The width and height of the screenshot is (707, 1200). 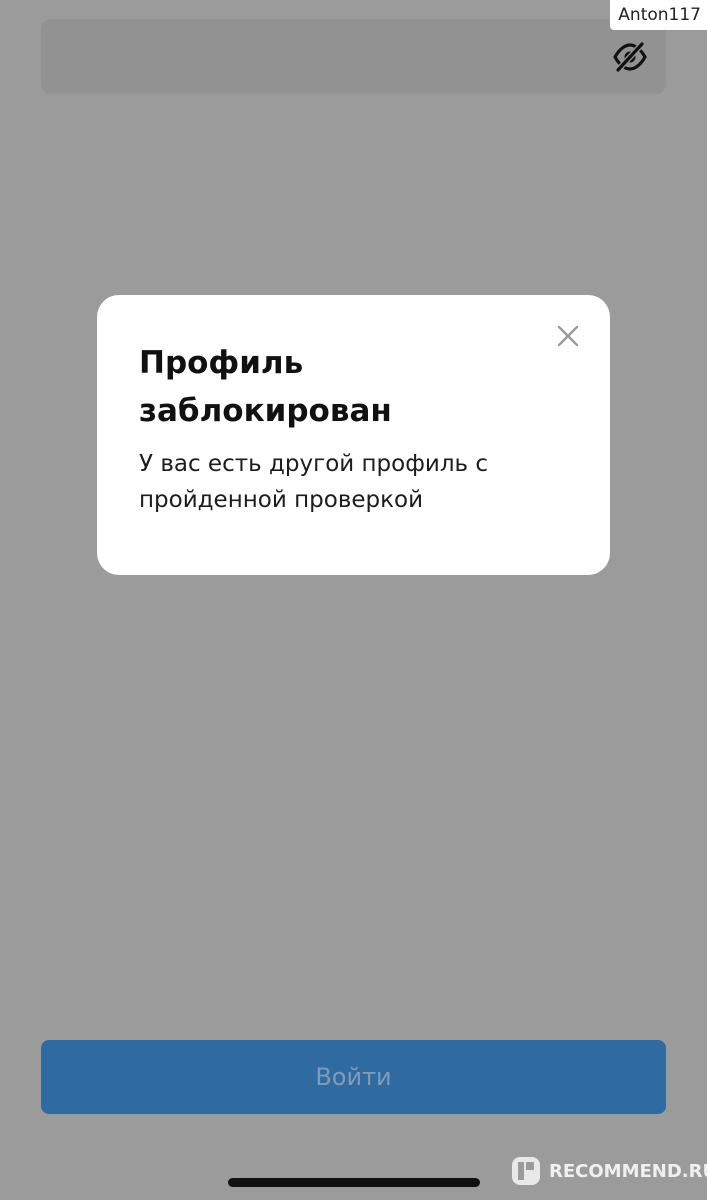 What do you see at coordinates (628, 1171) in the screenshot?
I see `recommend-brand-text: RECOMMEND.RU` at bounding box center [628, 1171].